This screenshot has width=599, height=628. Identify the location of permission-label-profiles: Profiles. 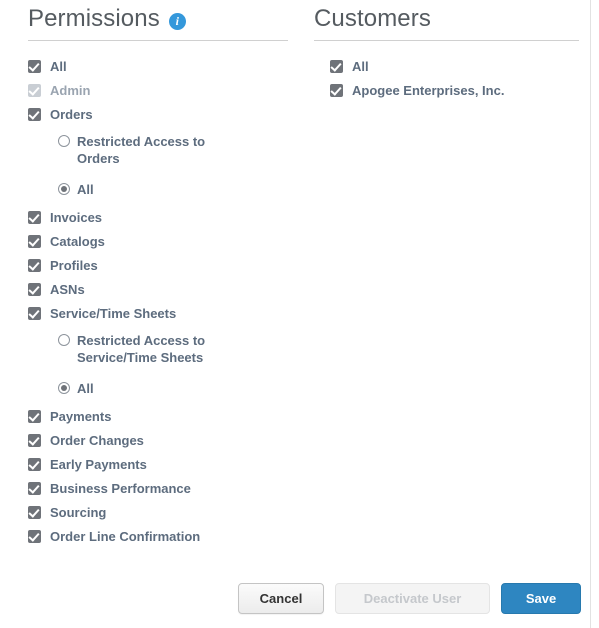
(74, 265).